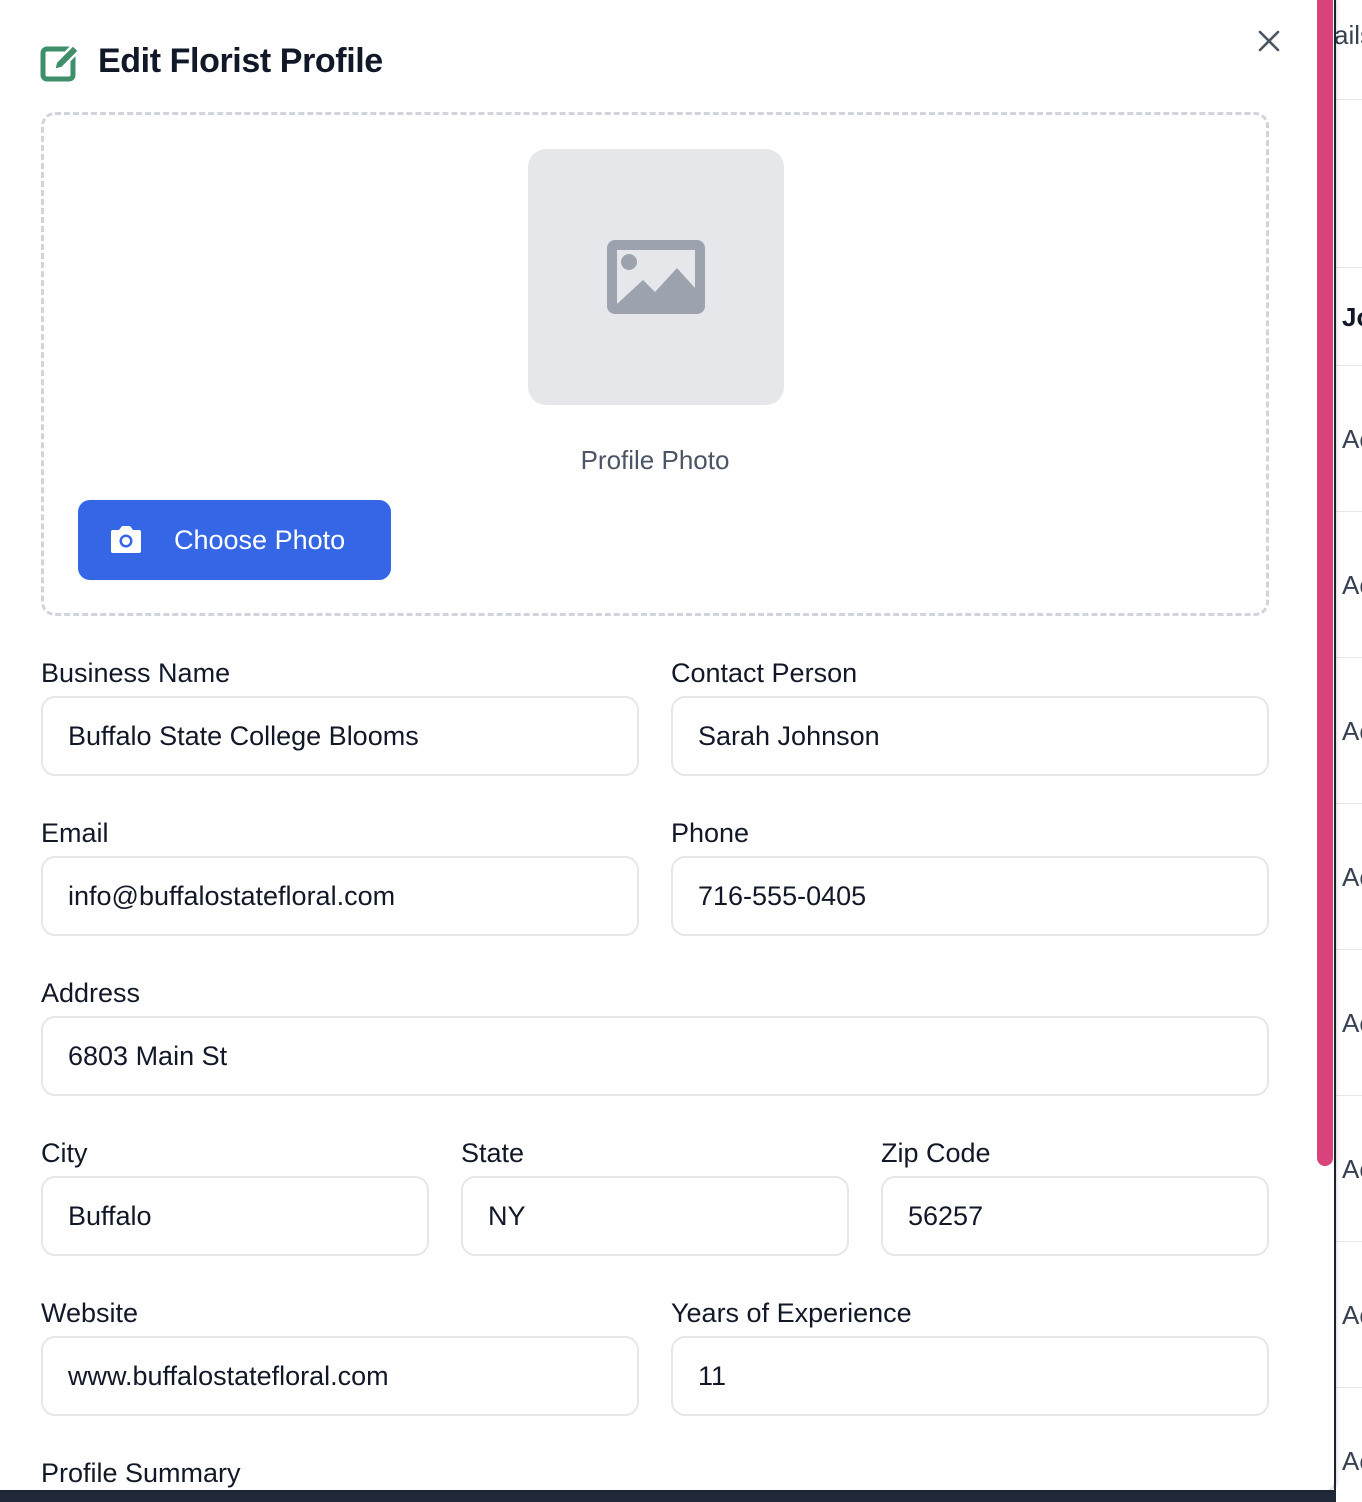 The image size is (1362, 1502). I want to click on zip-code-field, so click(1075, 1216).